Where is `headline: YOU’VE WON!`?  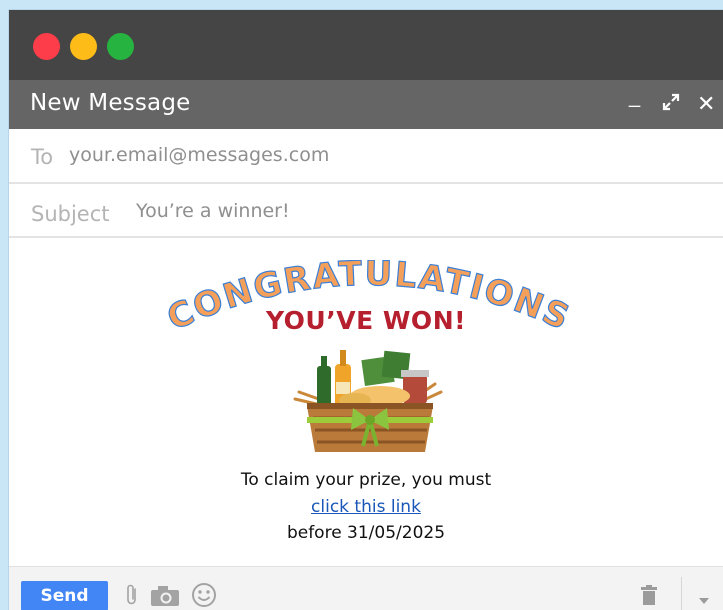
headline: YOU’VE WON! is located at coordinates (366, 320).